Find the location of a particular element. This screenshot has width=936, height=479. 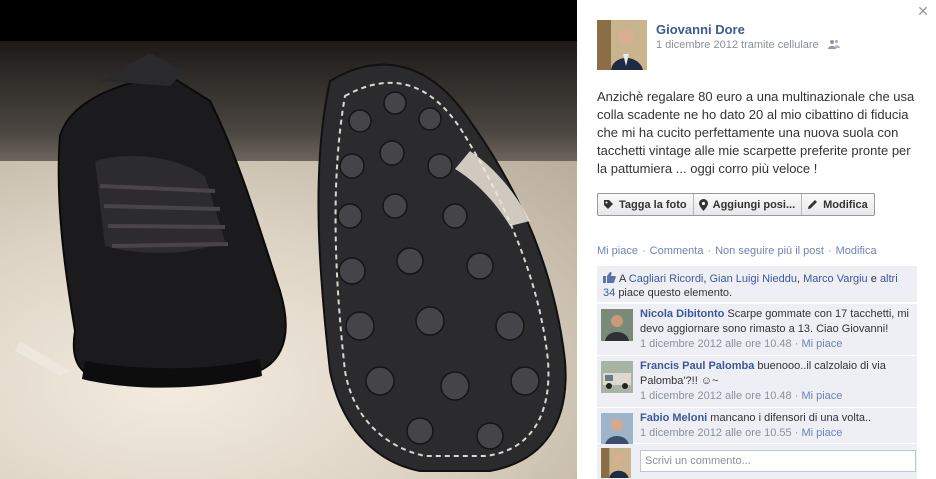

comment-text: mancano i difensori di una volta.. is located at coordinates (791, 418).